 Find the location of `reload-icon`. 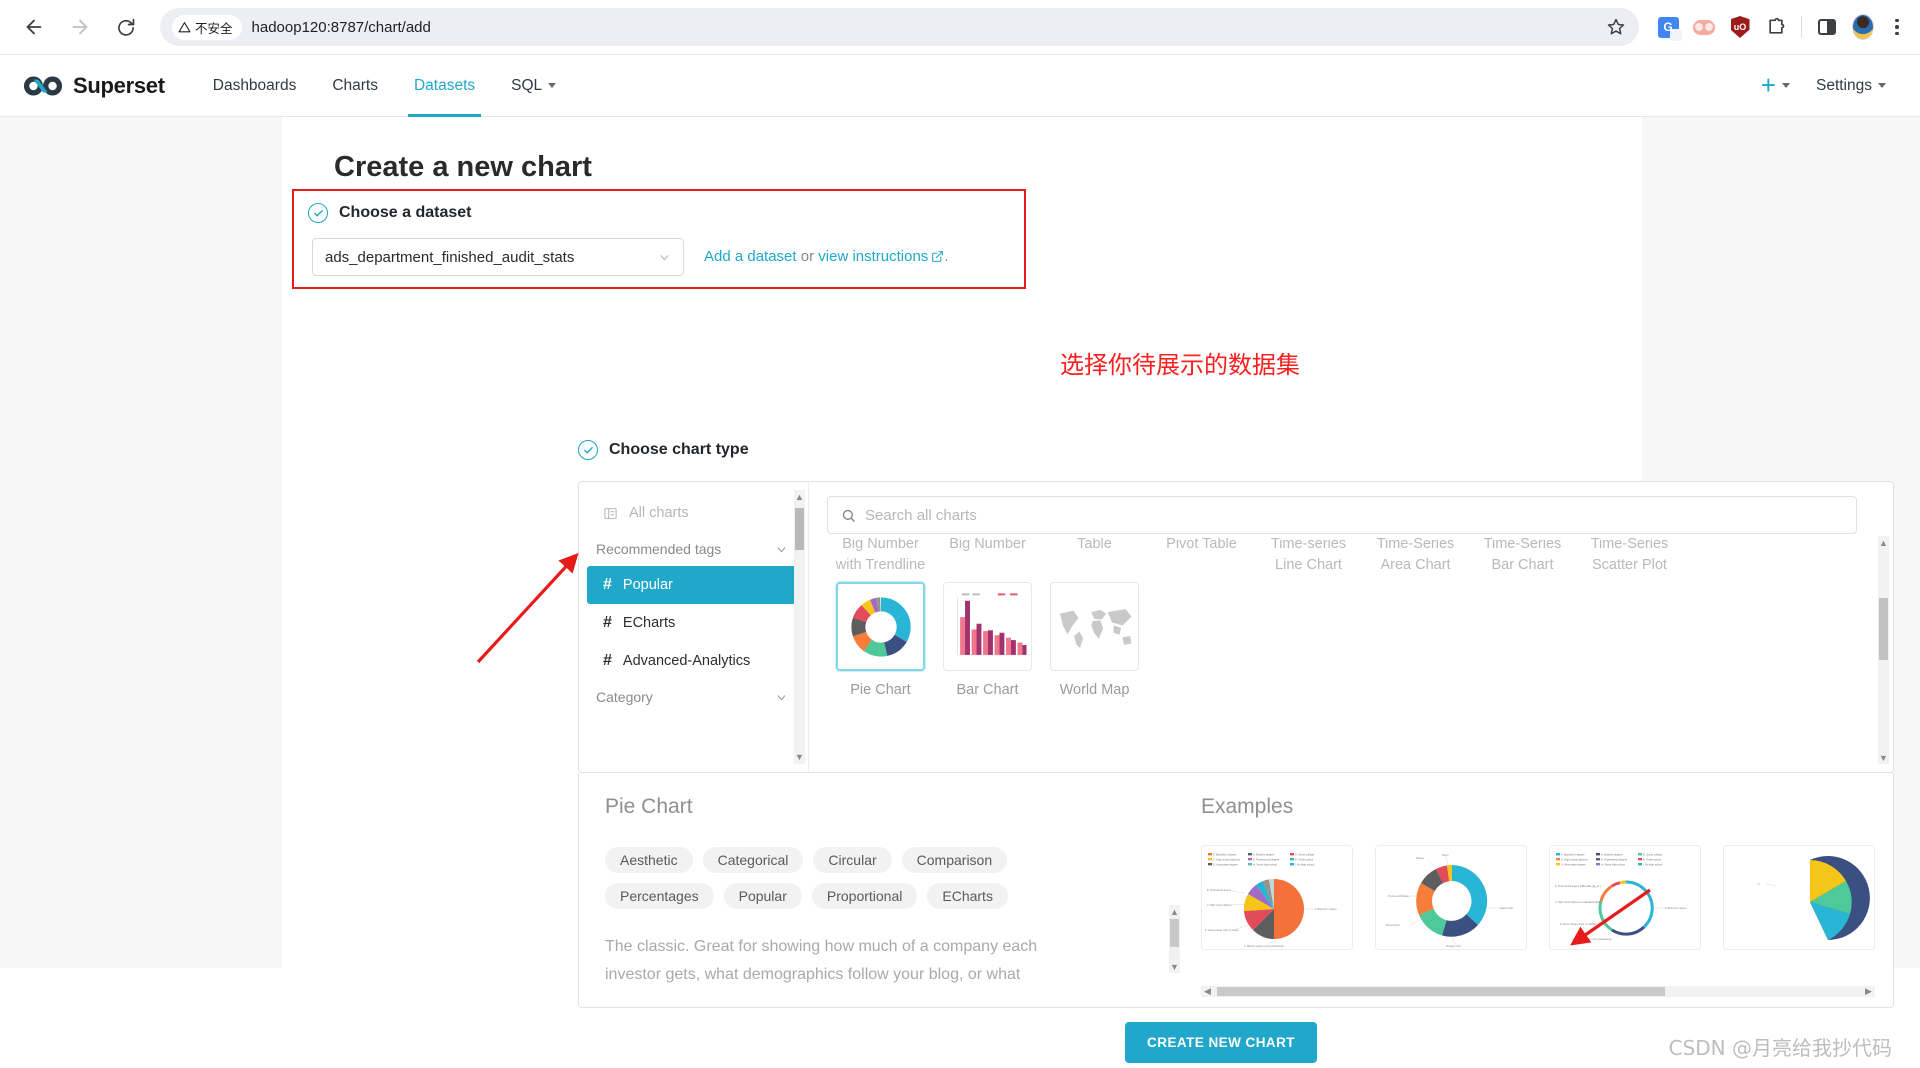

reload-icon is located at coordinates (126, 27).